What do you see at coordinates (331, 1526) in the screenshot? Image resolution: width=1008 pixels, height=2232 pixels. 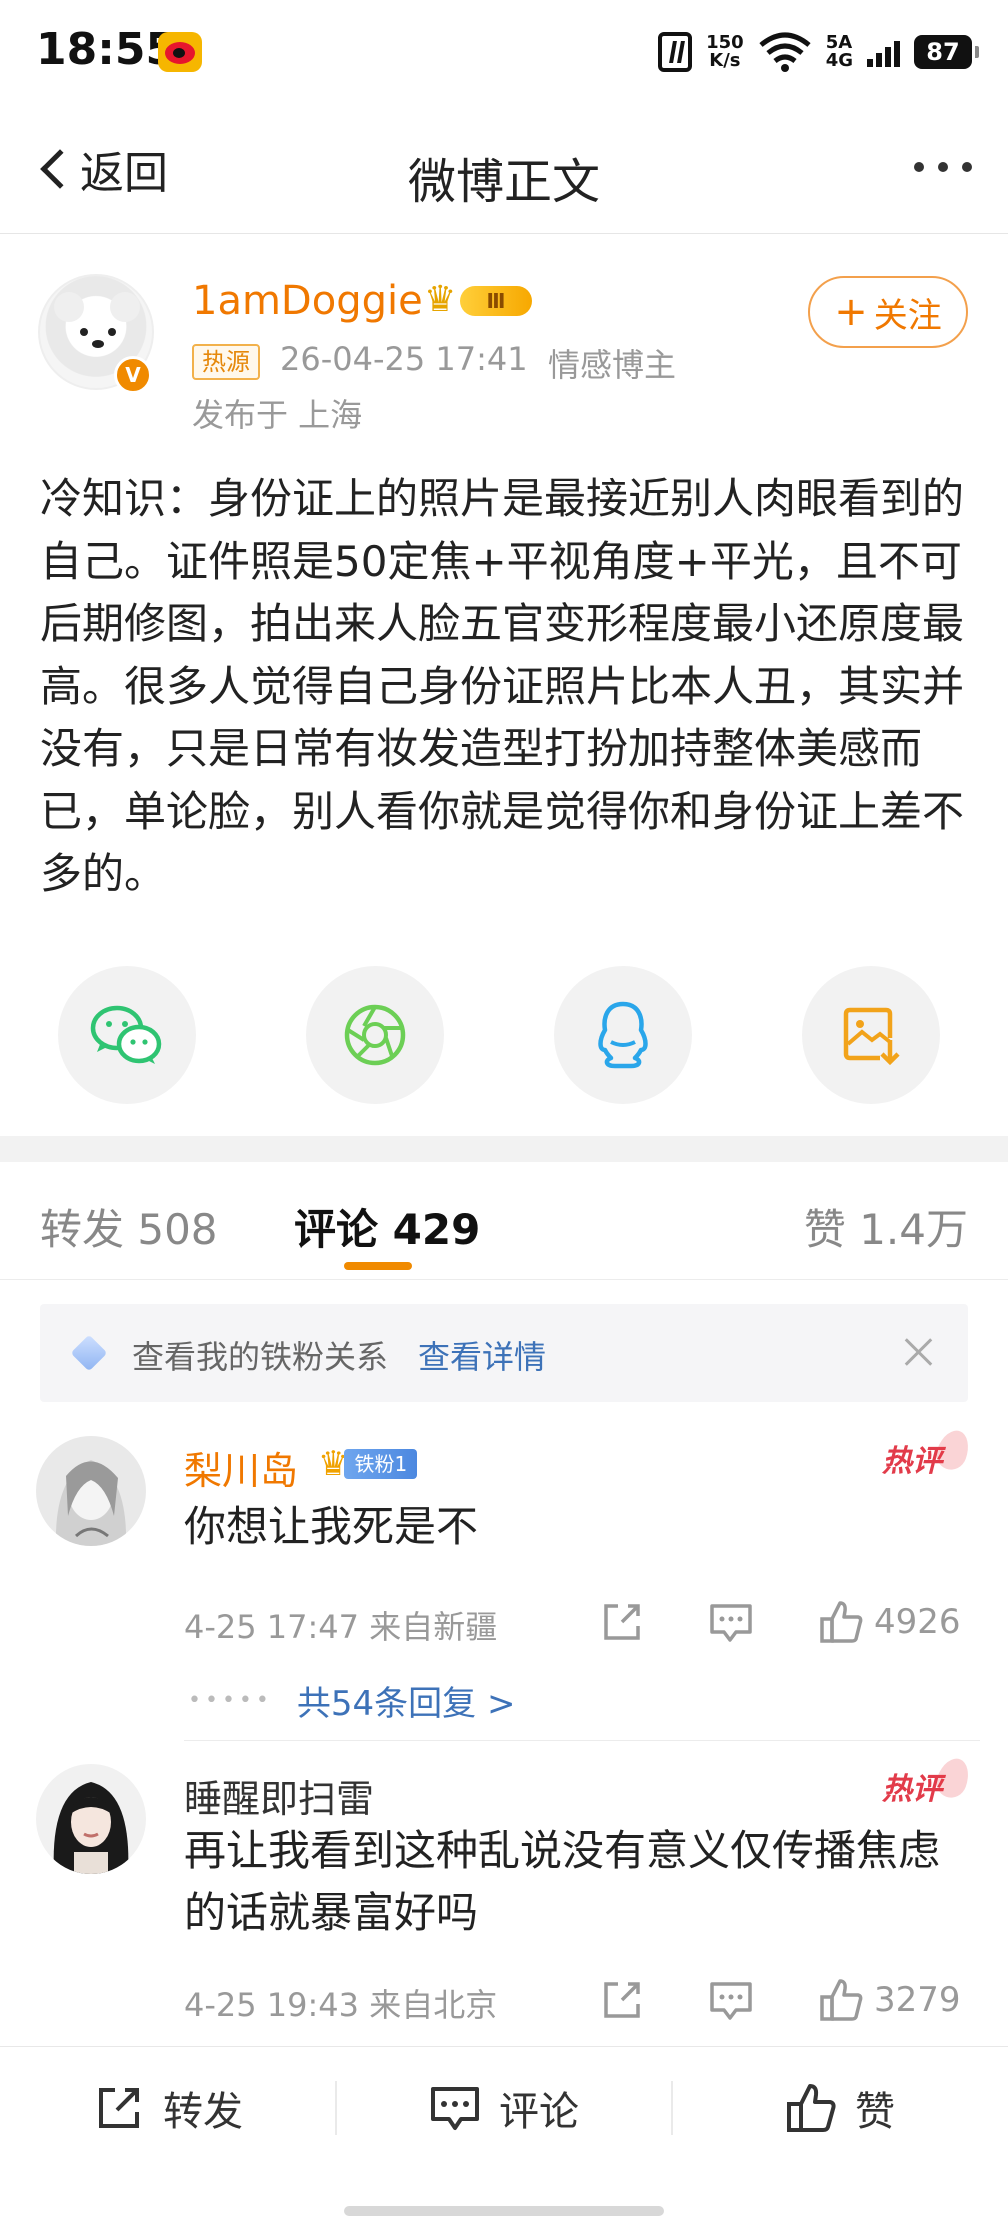 I see `comment-text: 你想让我死是不` at bounding box center [331, 1526].